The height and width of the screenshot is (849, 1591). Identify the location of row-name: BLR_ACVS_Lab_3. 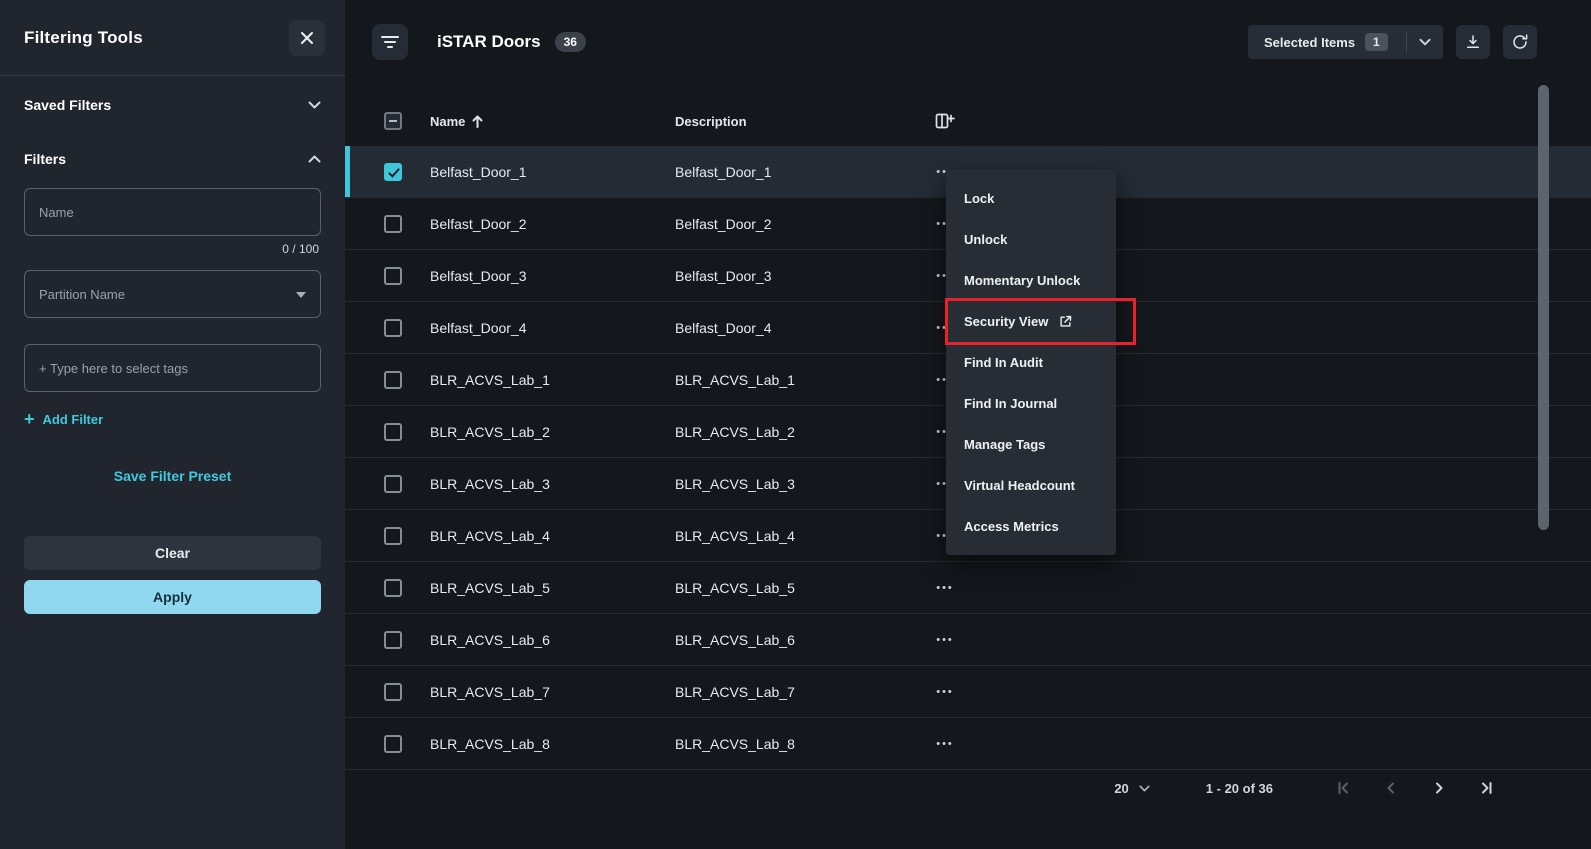
(490, 483).